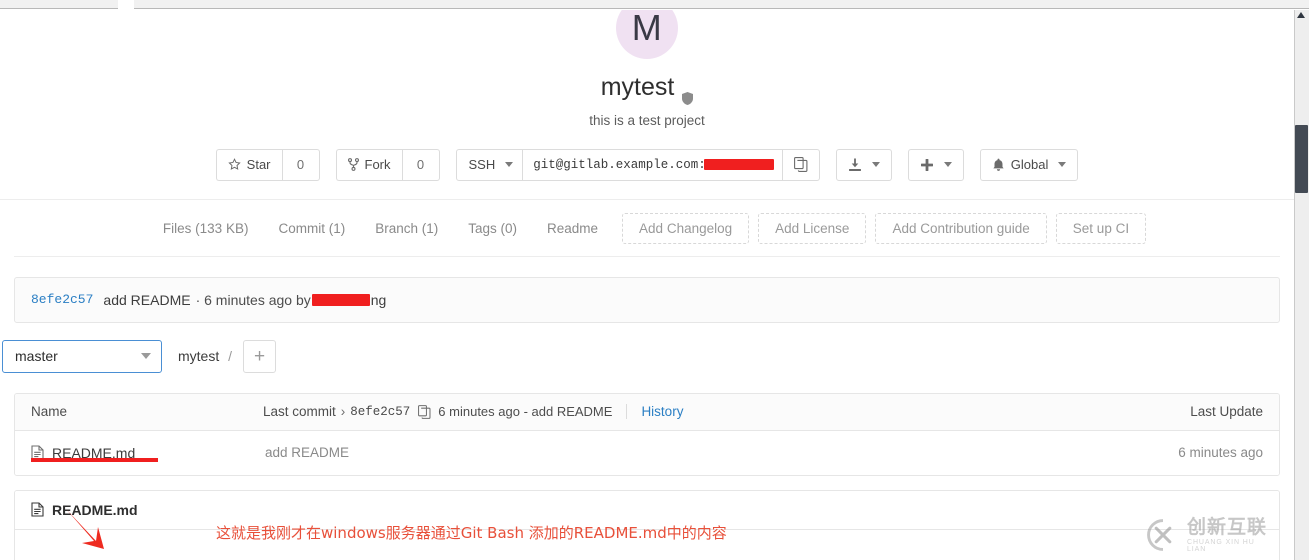 This screenshot has height=560, width=1309. Describe the element at coordinates (1301, 15) in the screenshot. I see `scroll-up-arrow-icon` at that location.